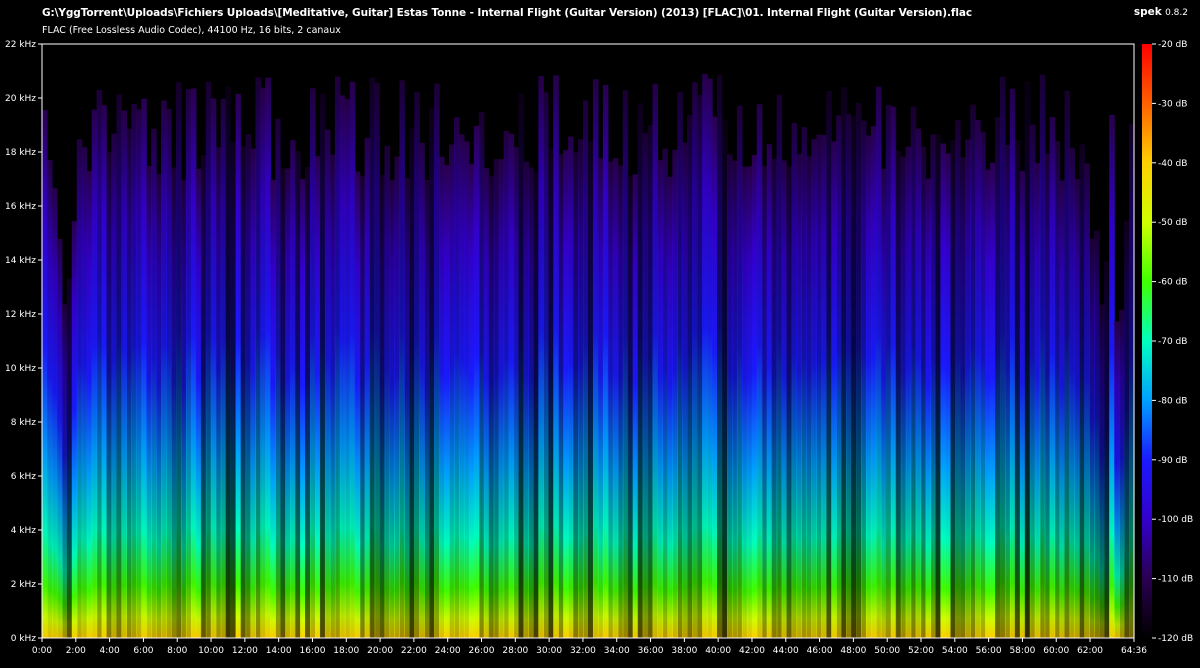  What do you see at coordinates (312, 651) in the screenshot?
I see `x-tick-label: 16:00` at bounding box center [312, 651].